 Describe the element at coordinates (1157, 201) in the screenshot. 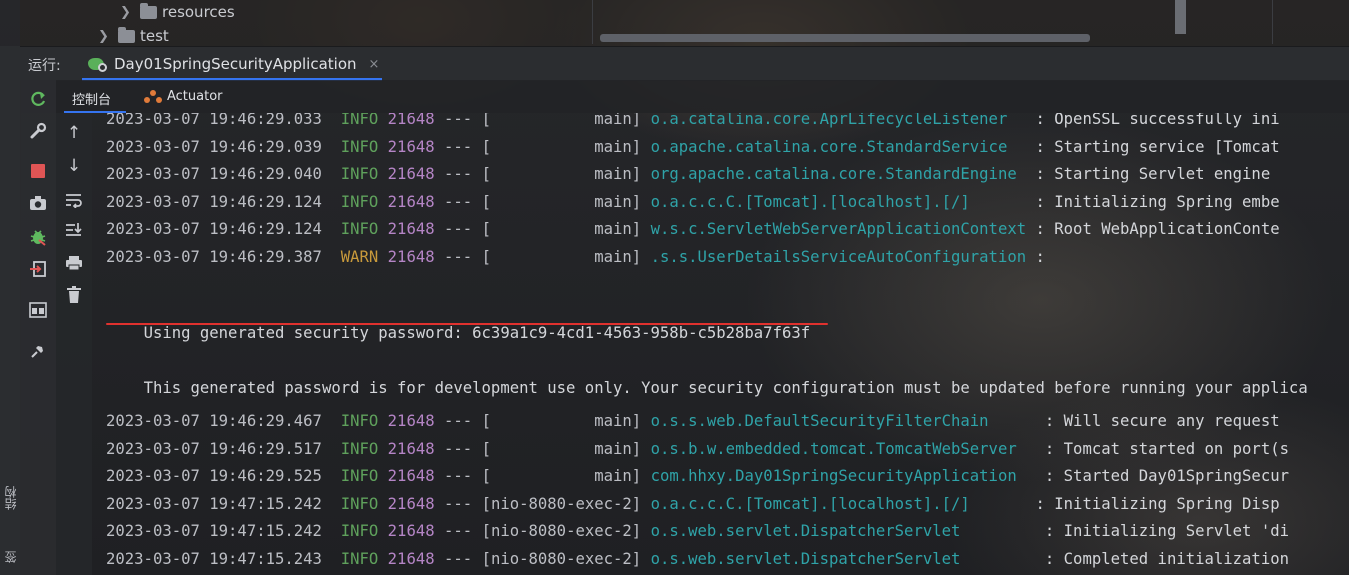

I see `log-message: : Initializing Spring embe` at that location.